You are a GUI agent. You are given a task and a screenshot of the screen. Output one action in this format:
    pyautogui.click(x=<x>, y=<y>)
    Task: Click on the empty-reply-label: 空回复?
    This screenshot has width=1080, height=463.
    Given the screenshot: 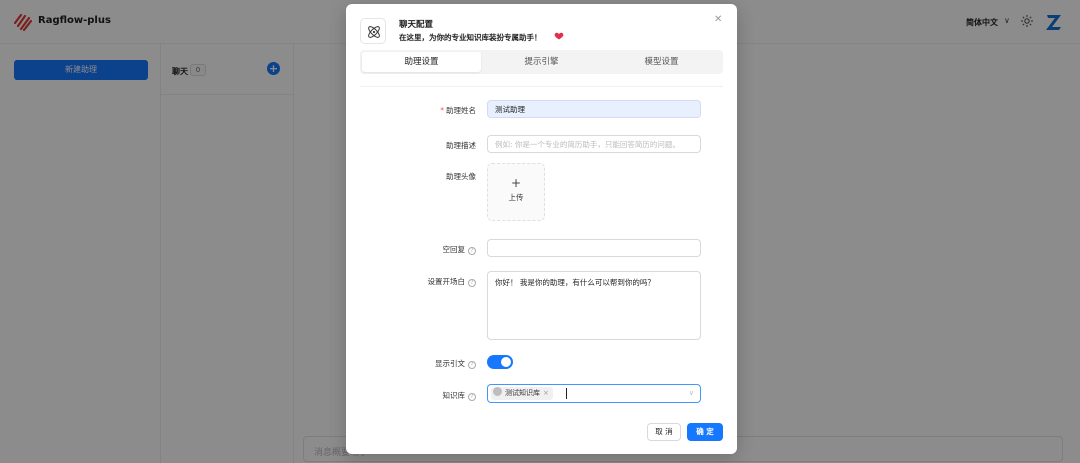 What is the action you would take?
    pyautogui.click(x=421, y=249)
    